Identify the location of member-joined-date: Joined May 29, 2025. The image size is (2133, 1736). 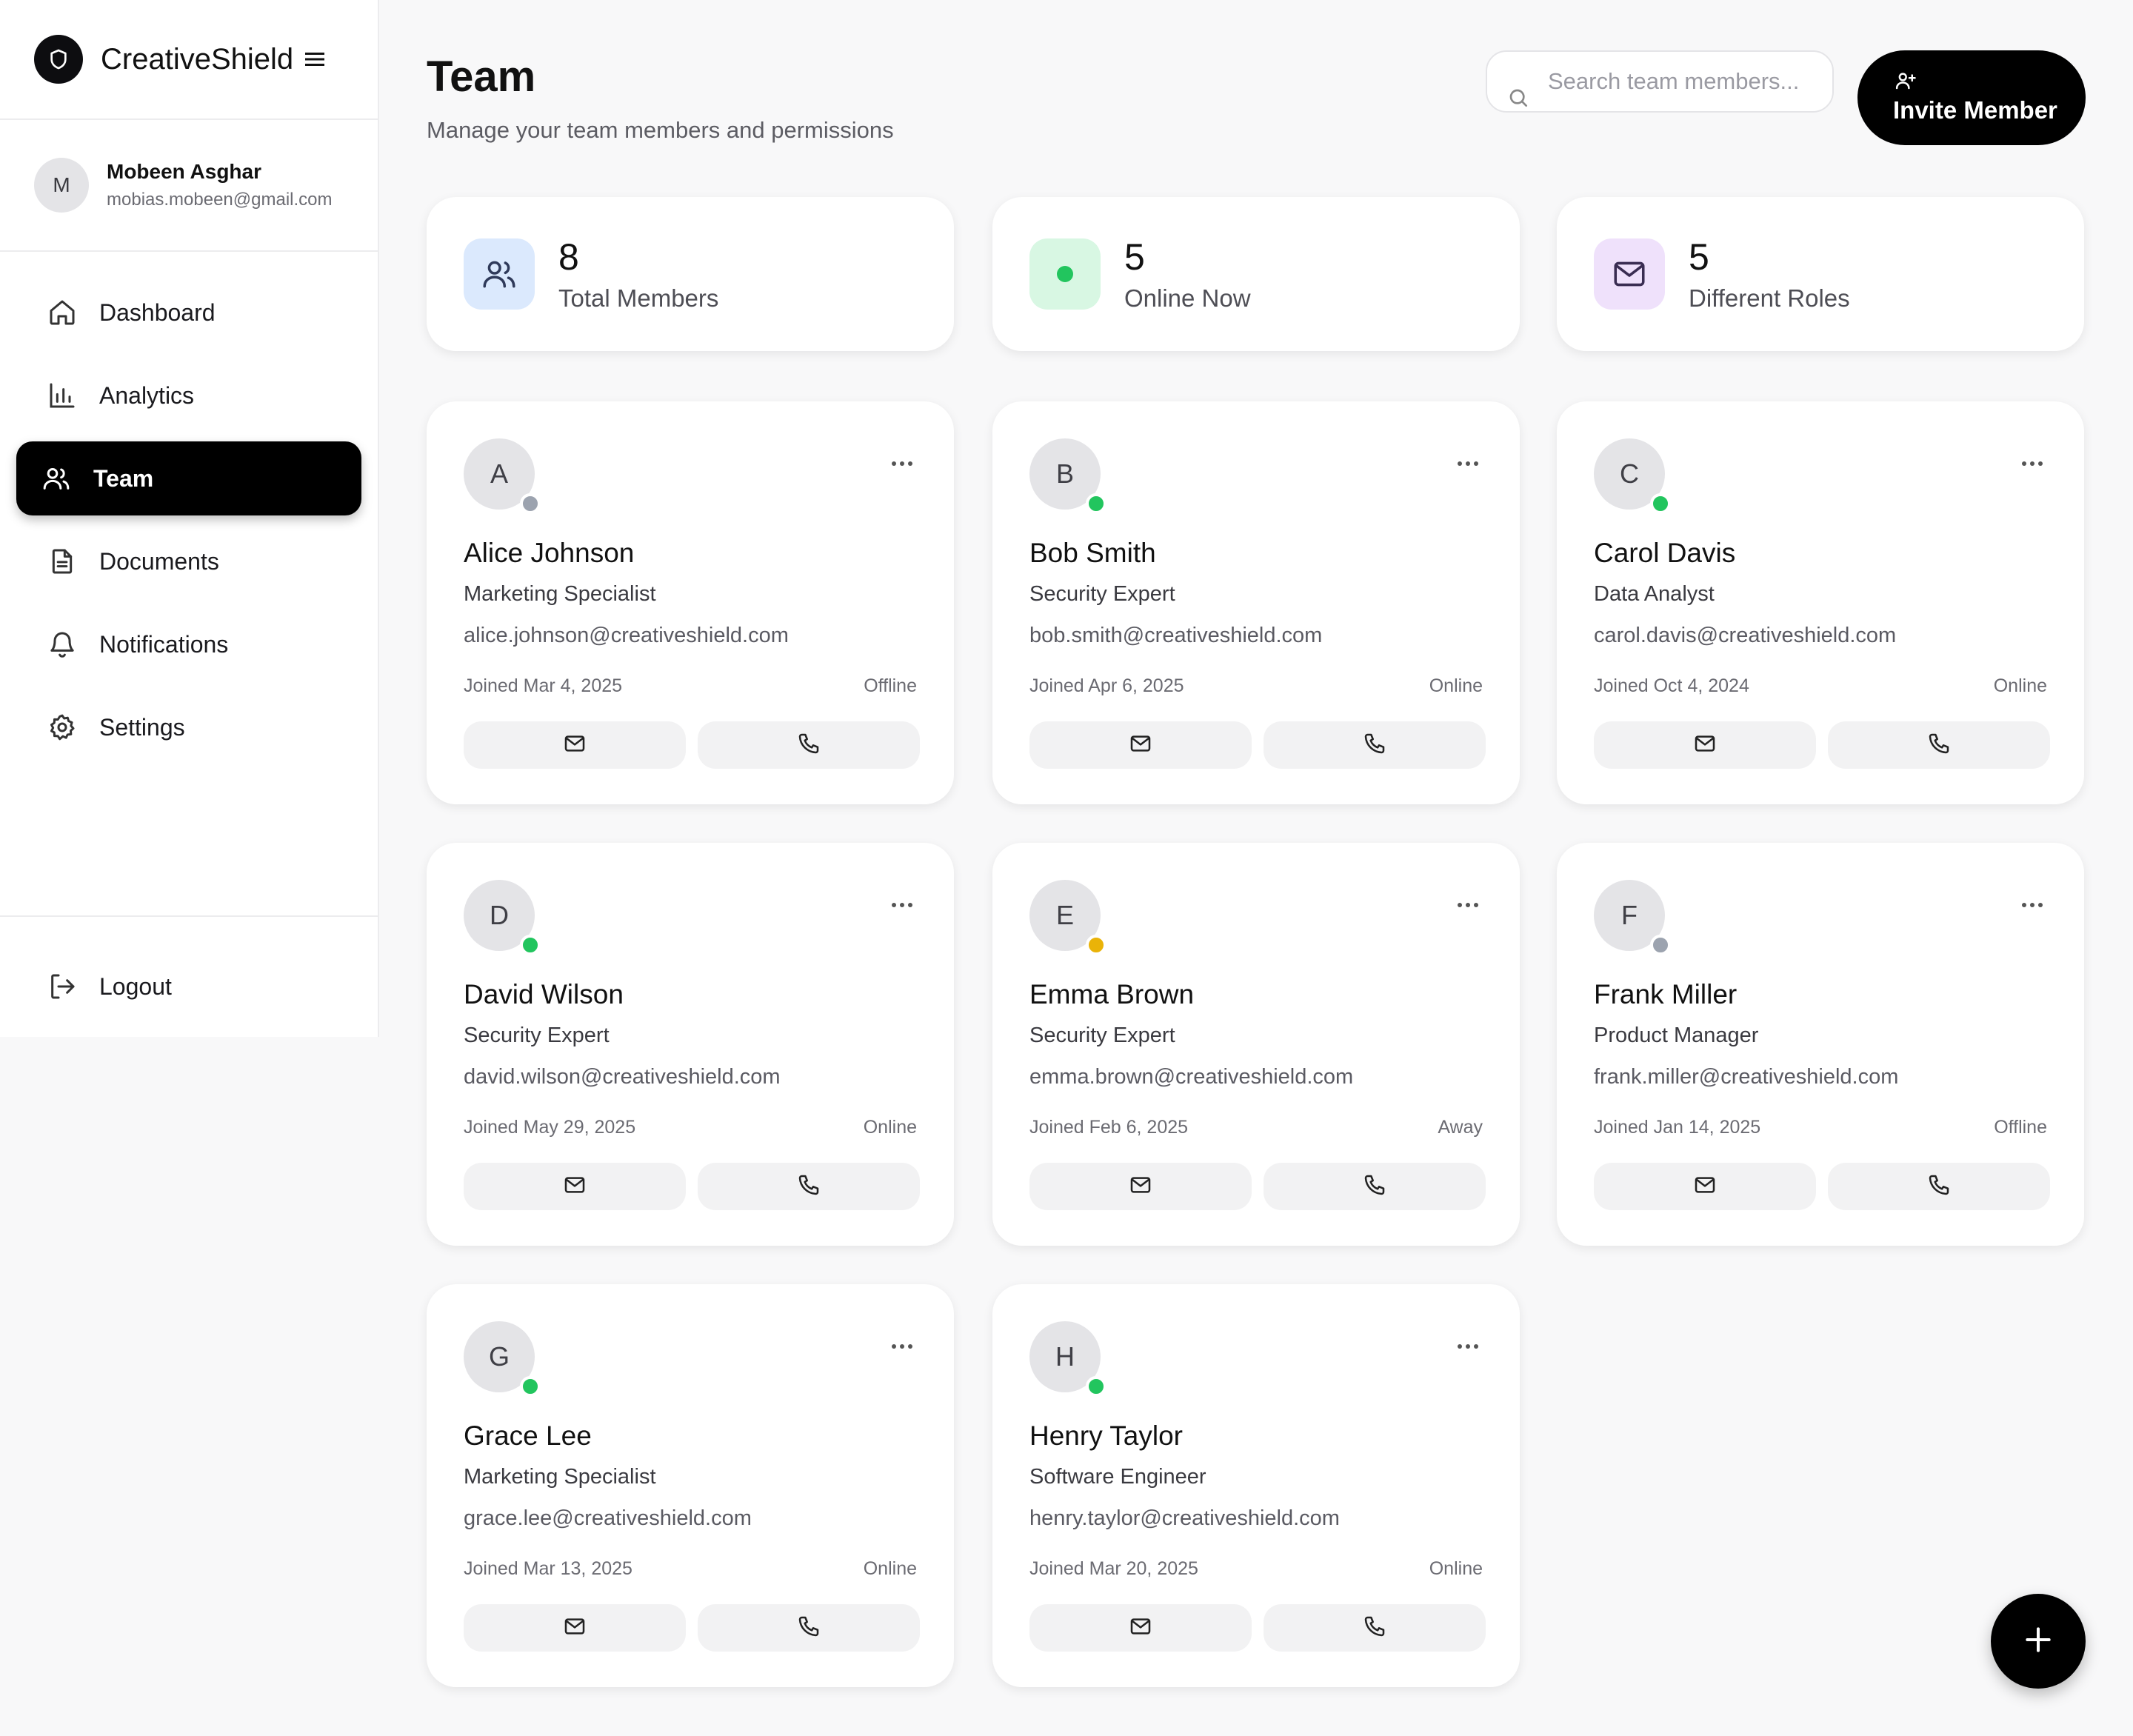
(550, 1127).